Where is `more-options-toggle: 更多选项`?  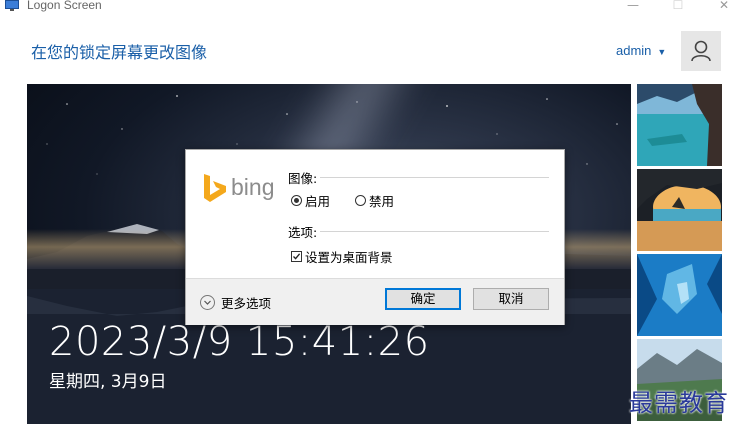 more-options-toggle: 更多选项 is located at coordinates (235, 302).